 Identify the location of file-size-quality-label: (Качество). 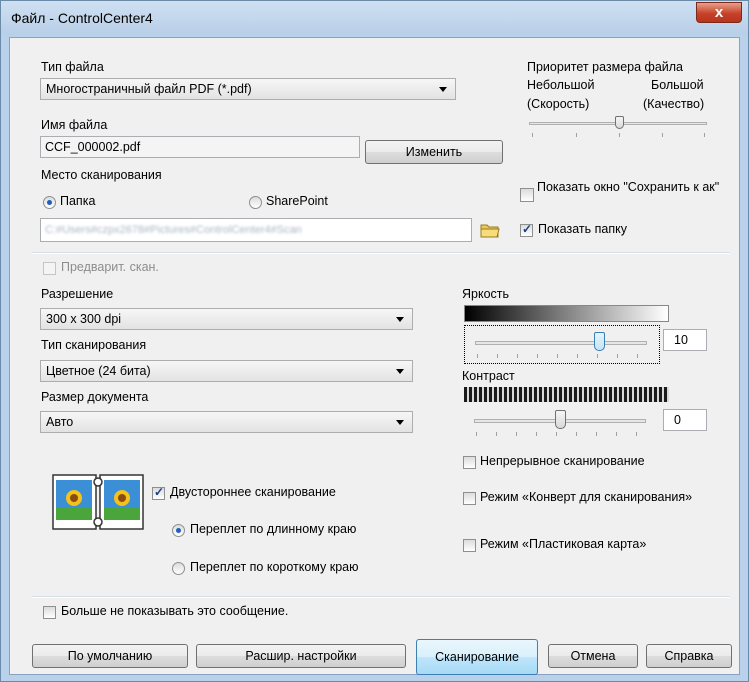
(674, 104).